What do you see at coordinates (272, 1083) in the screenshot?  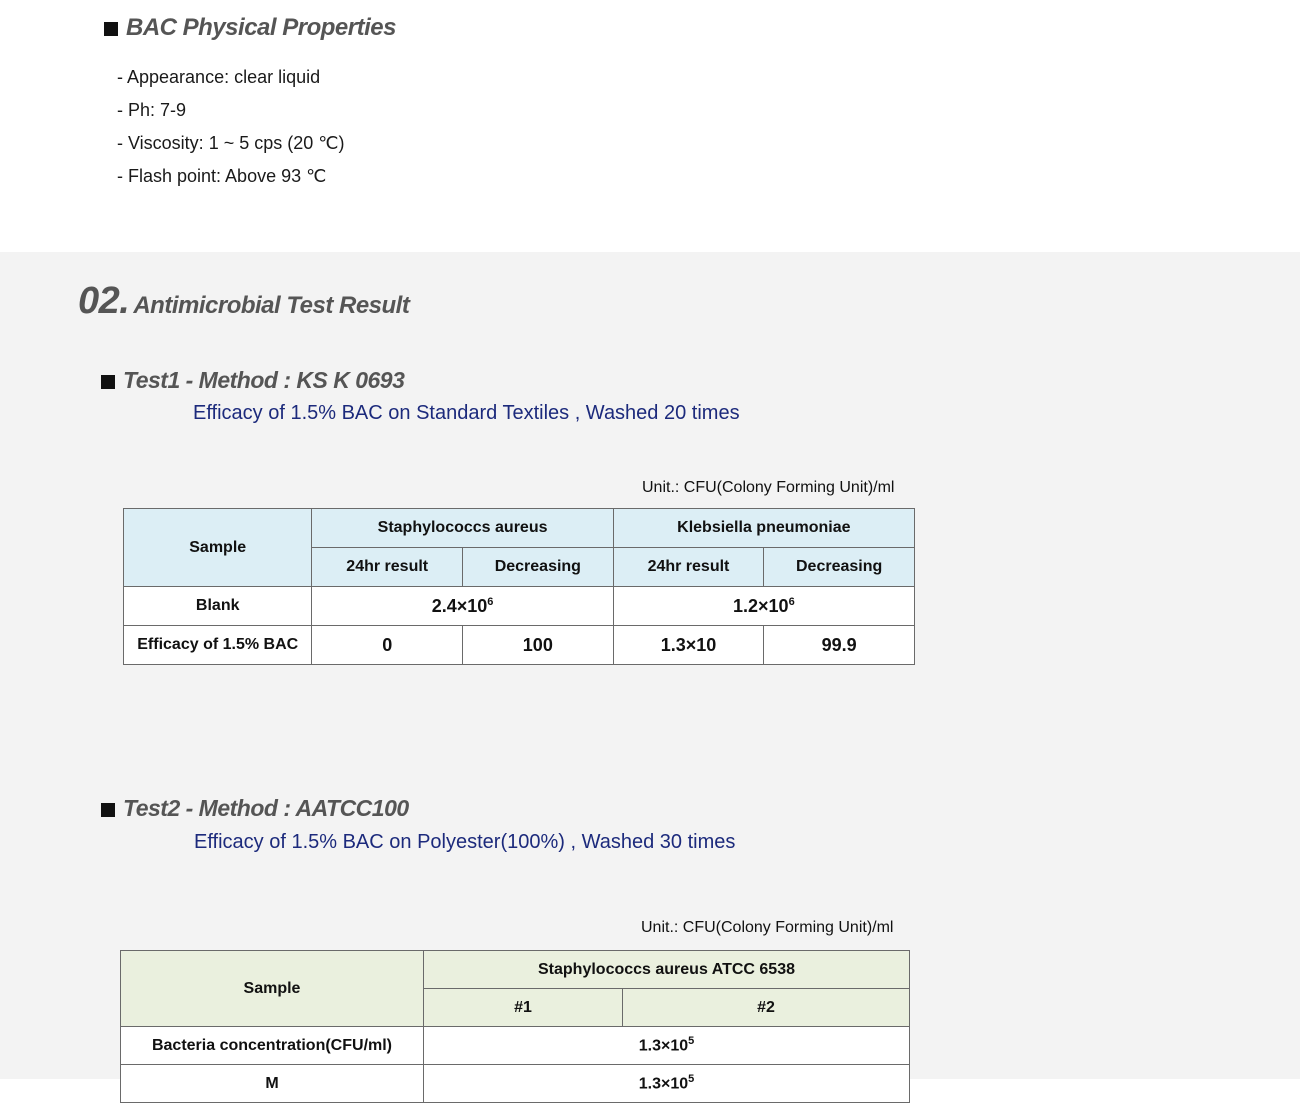 I see `row-label-partial: M` at bounding box center [272, 1083].